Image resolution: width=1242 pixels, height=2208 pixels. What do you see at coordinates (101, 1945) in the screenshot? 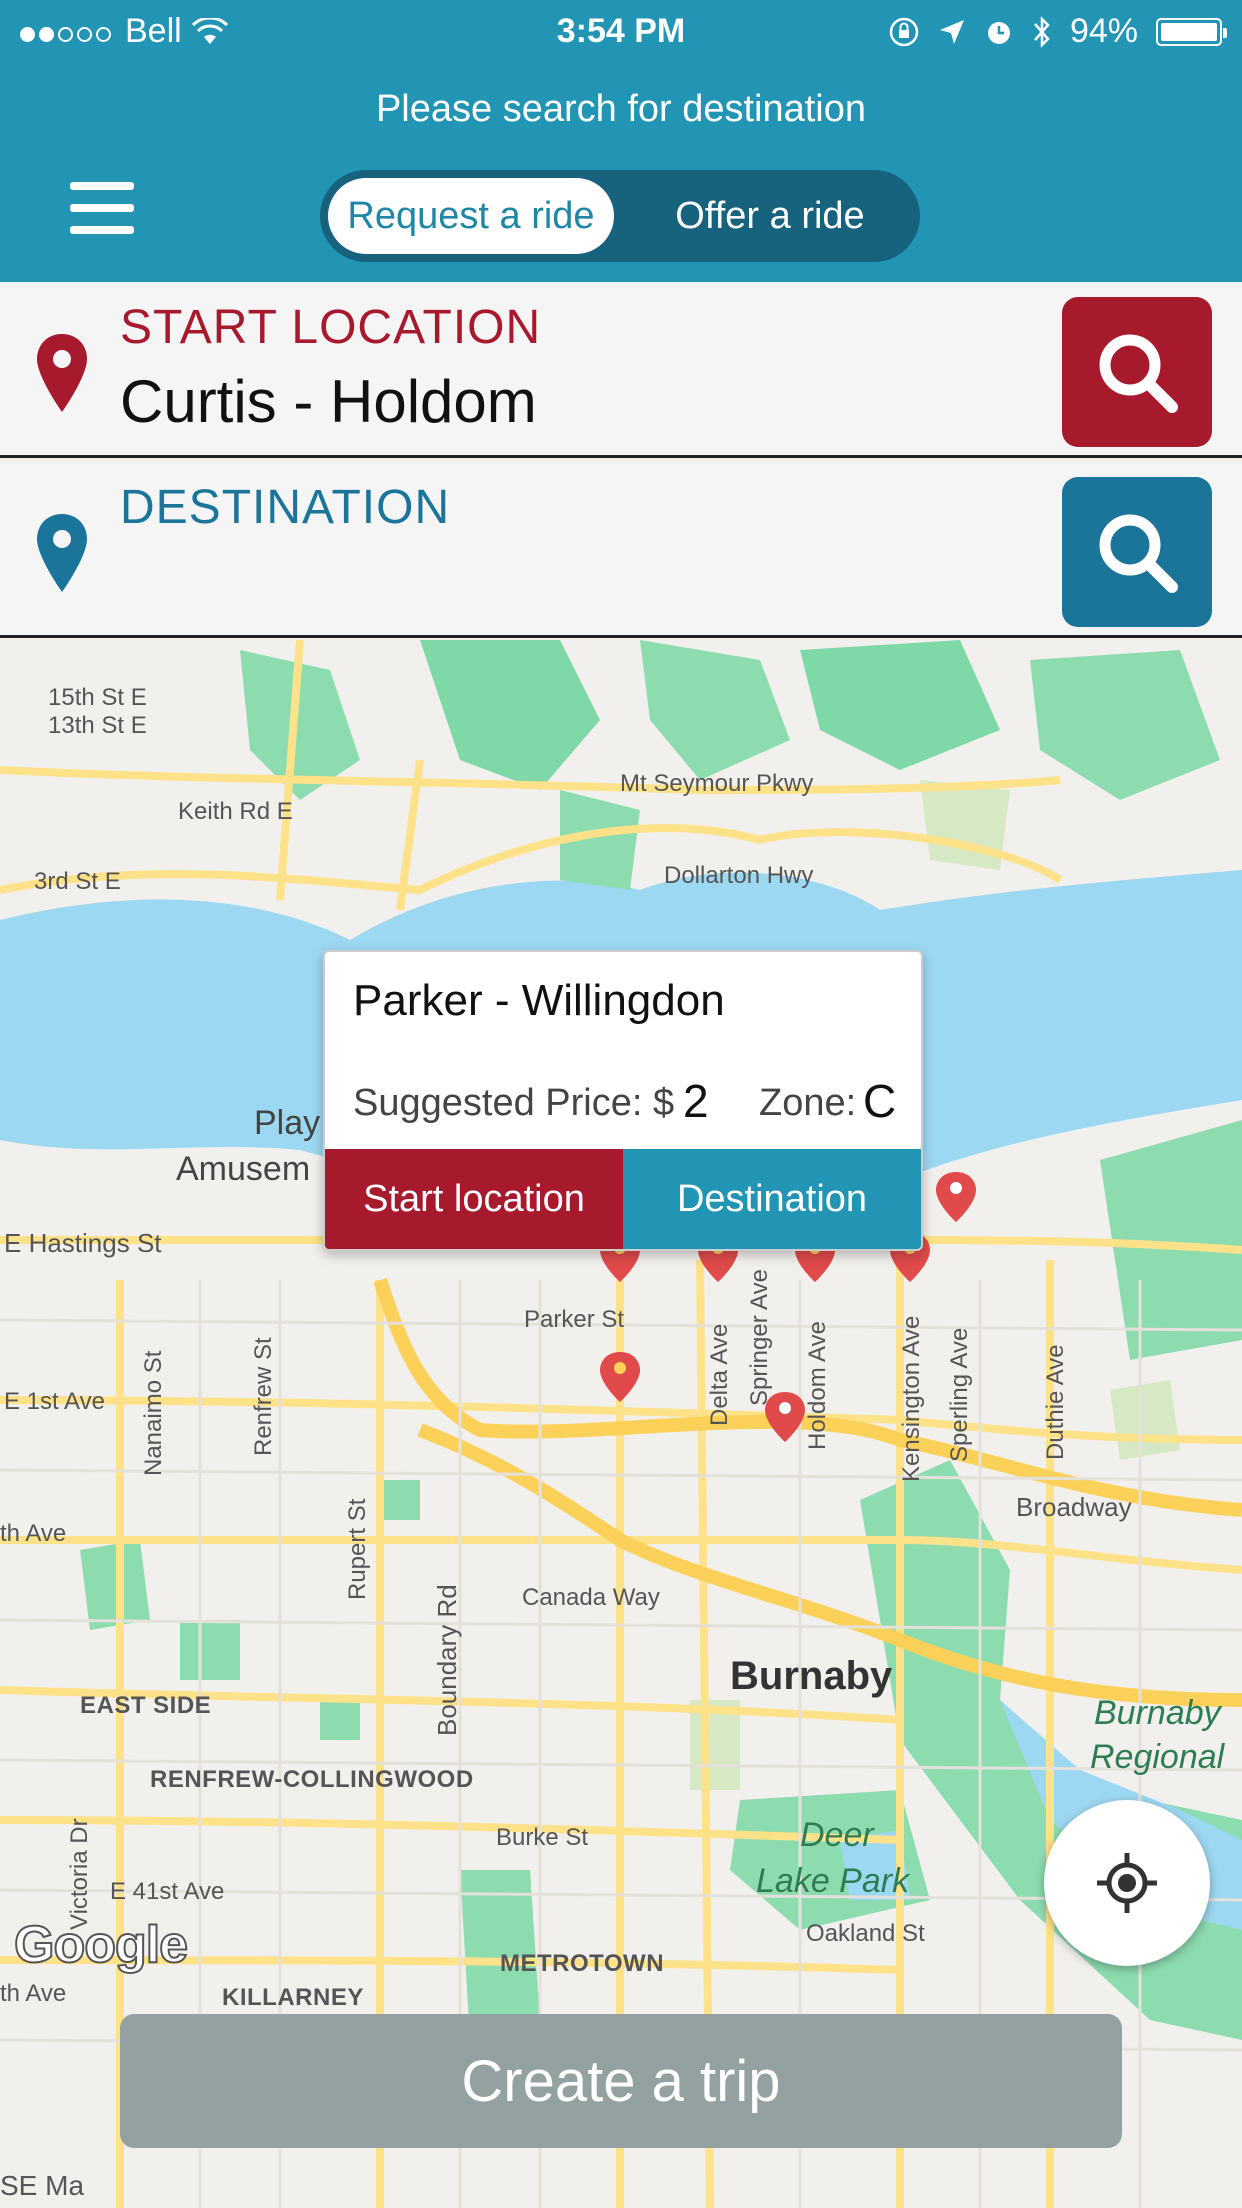
I see `google-logo: Google` at bounding box center [101, 1945].